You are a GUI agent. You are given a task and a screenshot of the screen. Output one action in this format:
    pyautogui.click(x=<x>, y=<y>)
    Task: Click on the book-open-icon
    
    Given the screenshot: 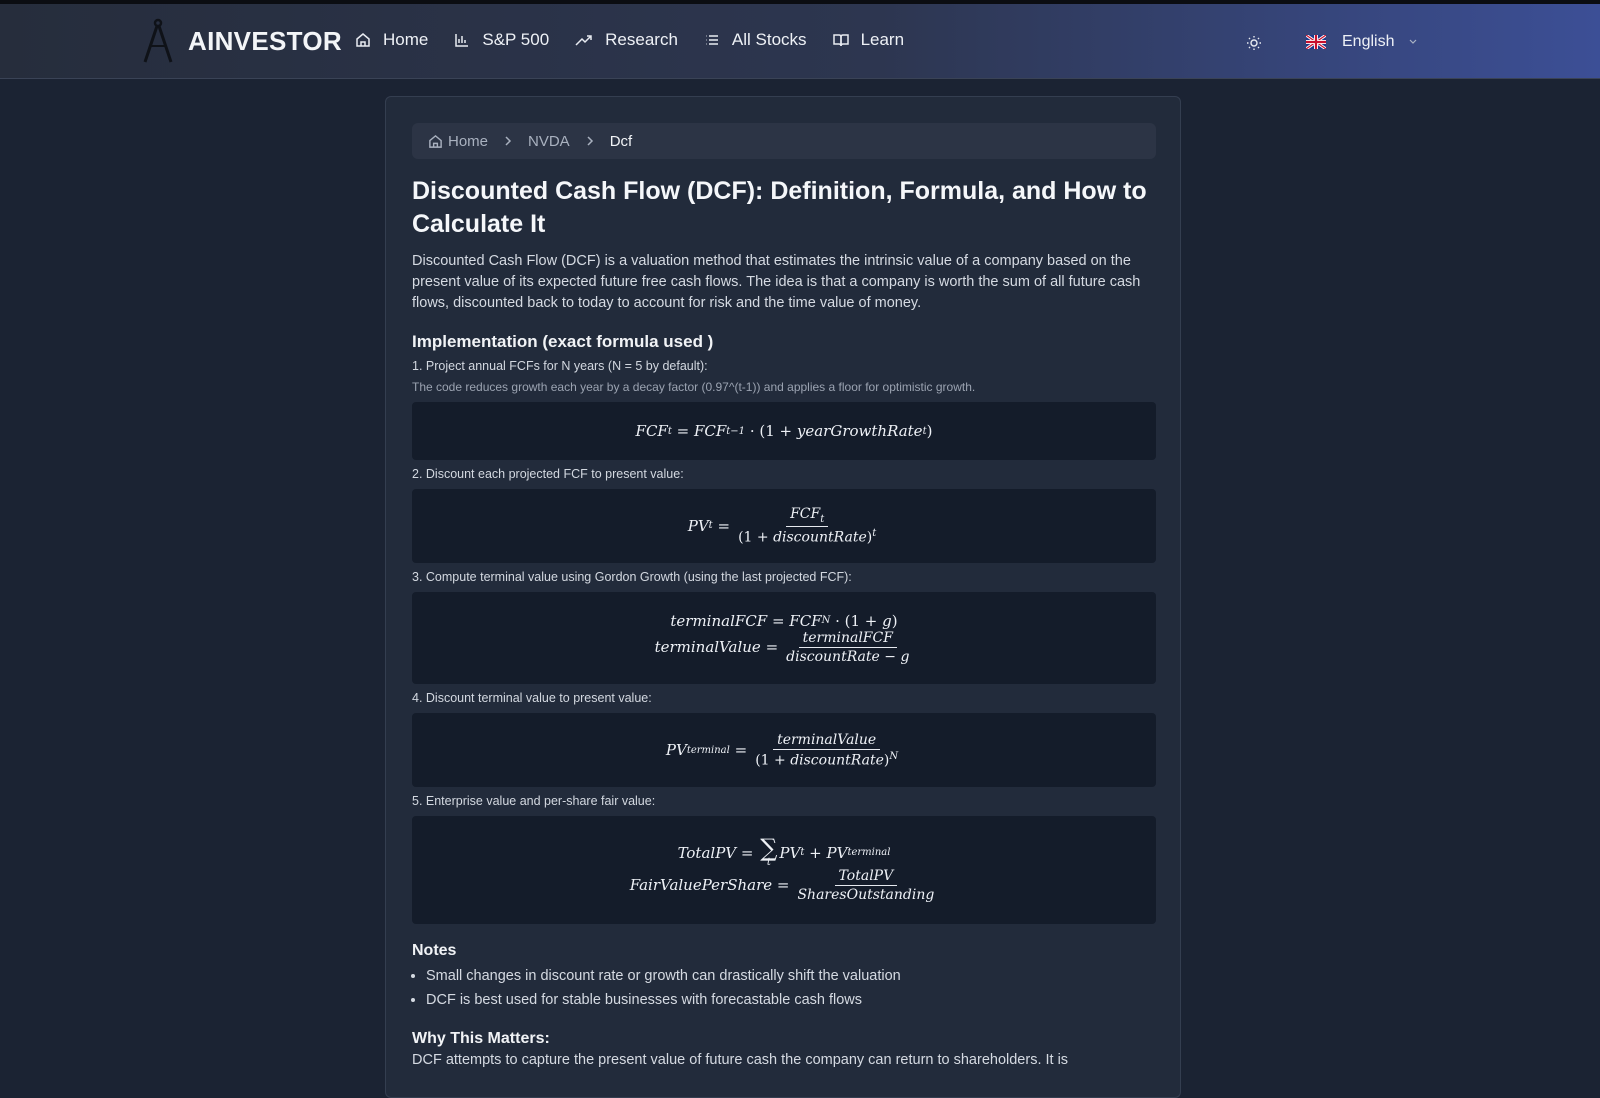 What is the action you would take?
    pyautogui.click(x=840, y=40)
    